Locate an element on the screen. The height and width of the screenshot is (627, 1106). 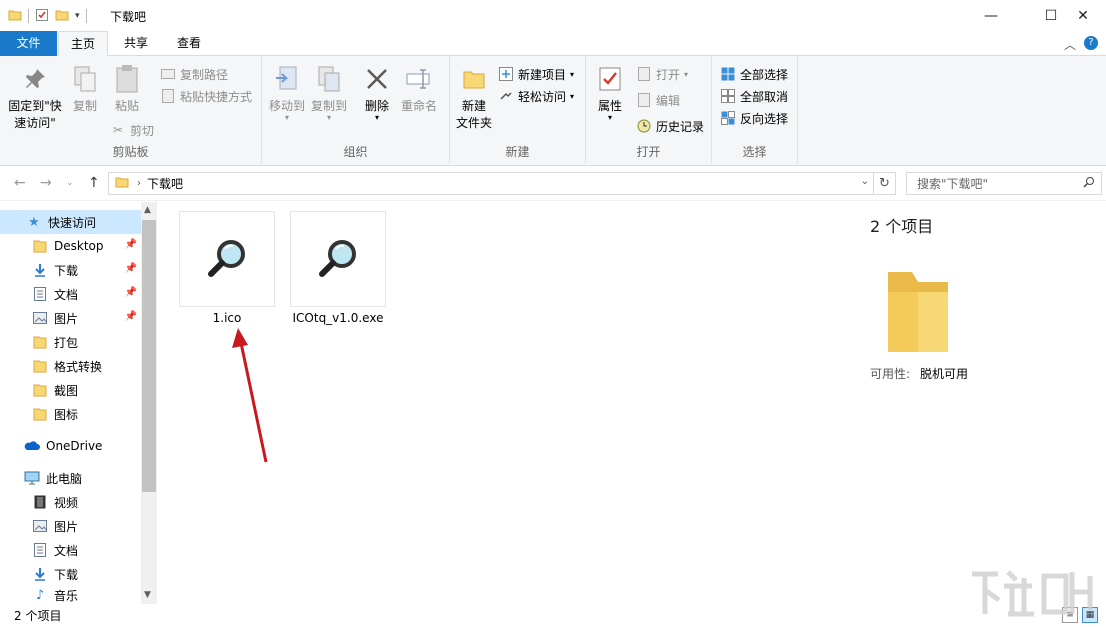
nav-scrollbar: ▲ ▼ is located at coordinates (149, 403).